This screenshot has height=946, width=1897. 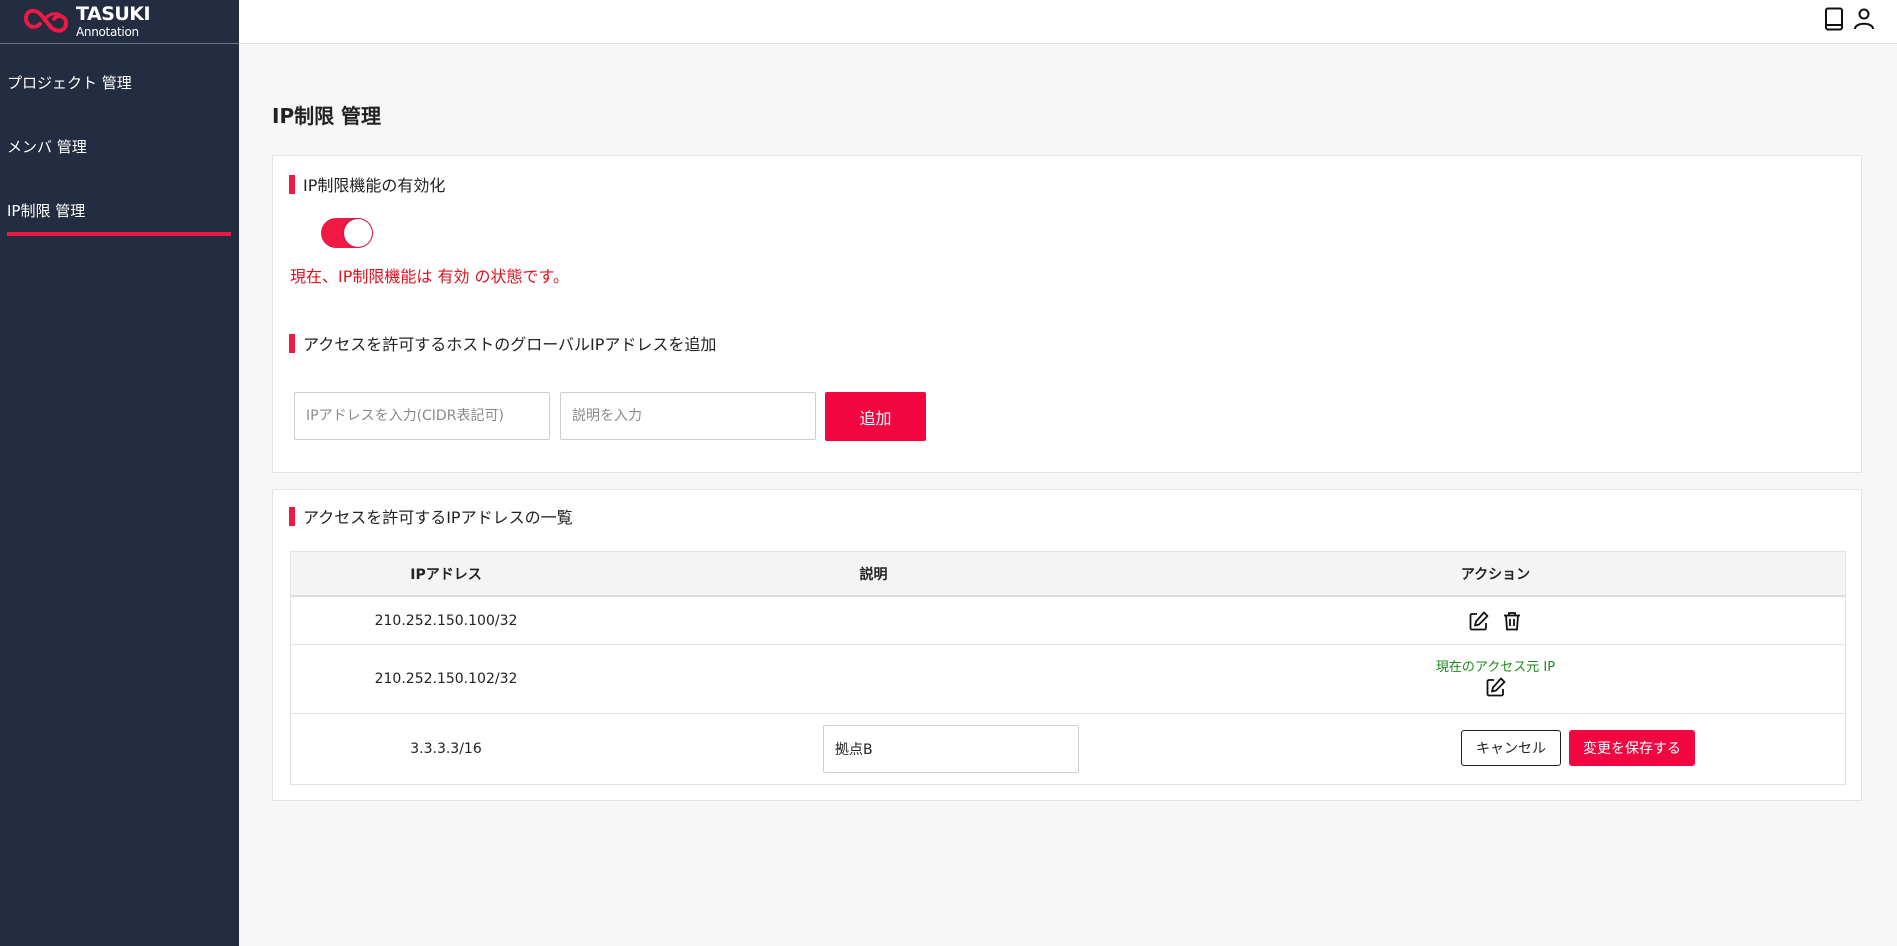 What do you see at coordinates (1864, 19) in the screenshot?
I see `user-icon` at bounding box center [1864, 19].